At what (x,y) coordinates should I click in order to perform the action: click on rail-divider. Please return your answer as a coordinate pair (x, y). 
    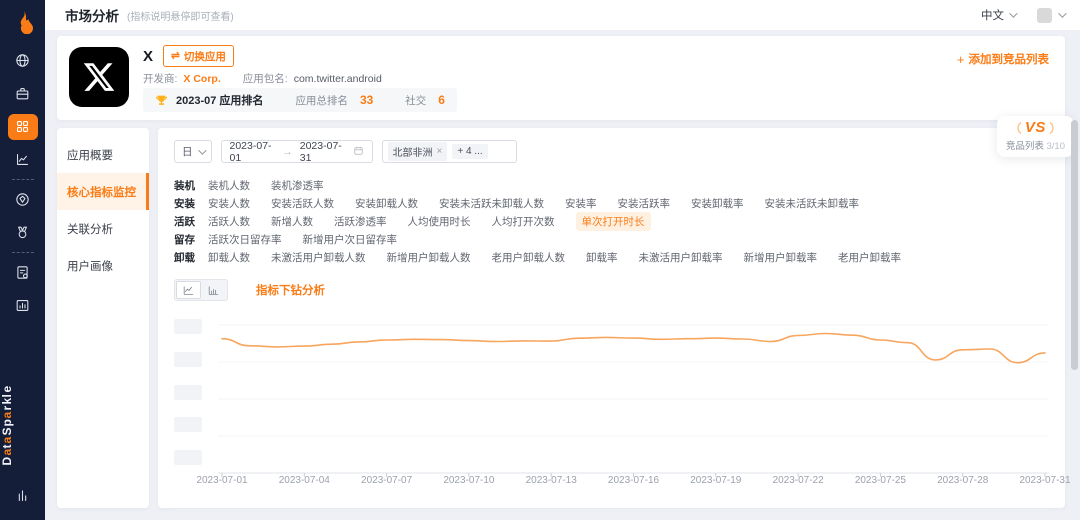
    Looking at the image, I should click on (22, 179).